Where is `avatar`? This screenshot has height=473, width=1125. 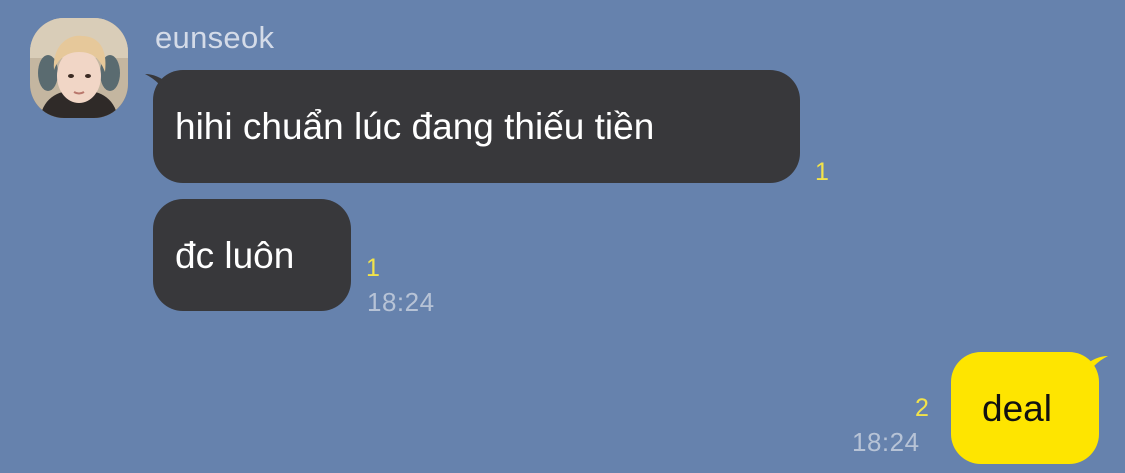
avatar is located at coordinates (79, 68).